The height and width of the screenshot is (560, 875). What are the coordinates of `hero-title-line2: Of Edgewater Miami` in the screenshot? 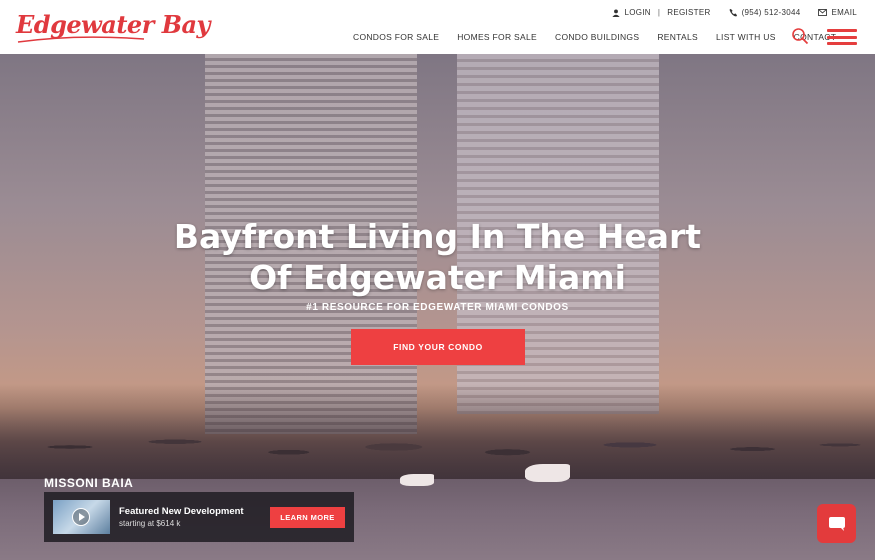 It's located at (437, 277).